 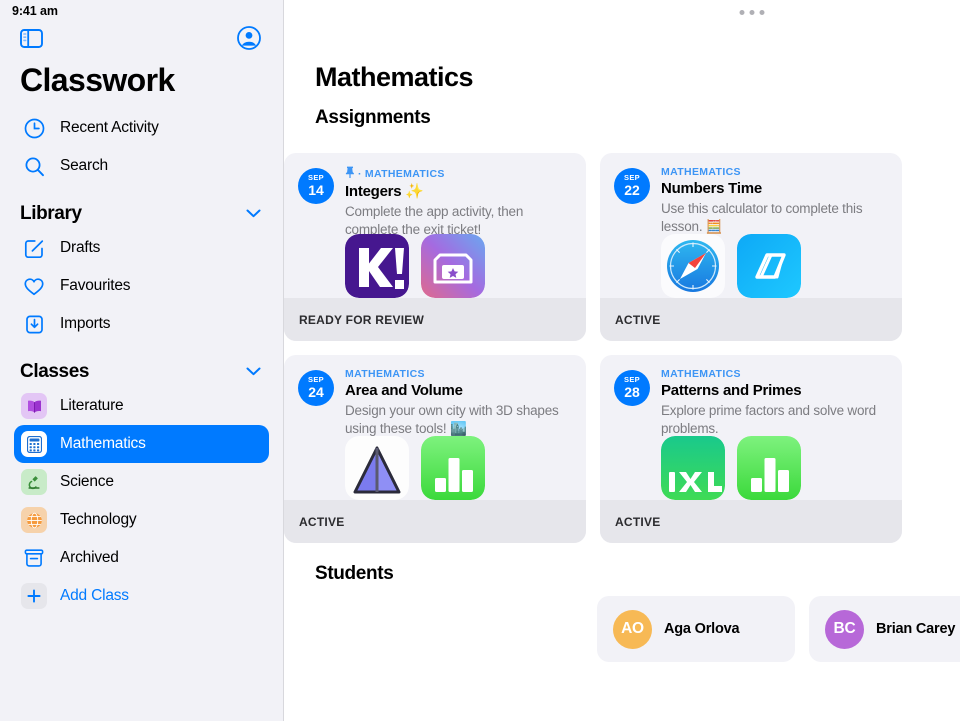 I want to click on sidebar-item-favourites: Favourites, so click(x=141, y=286).